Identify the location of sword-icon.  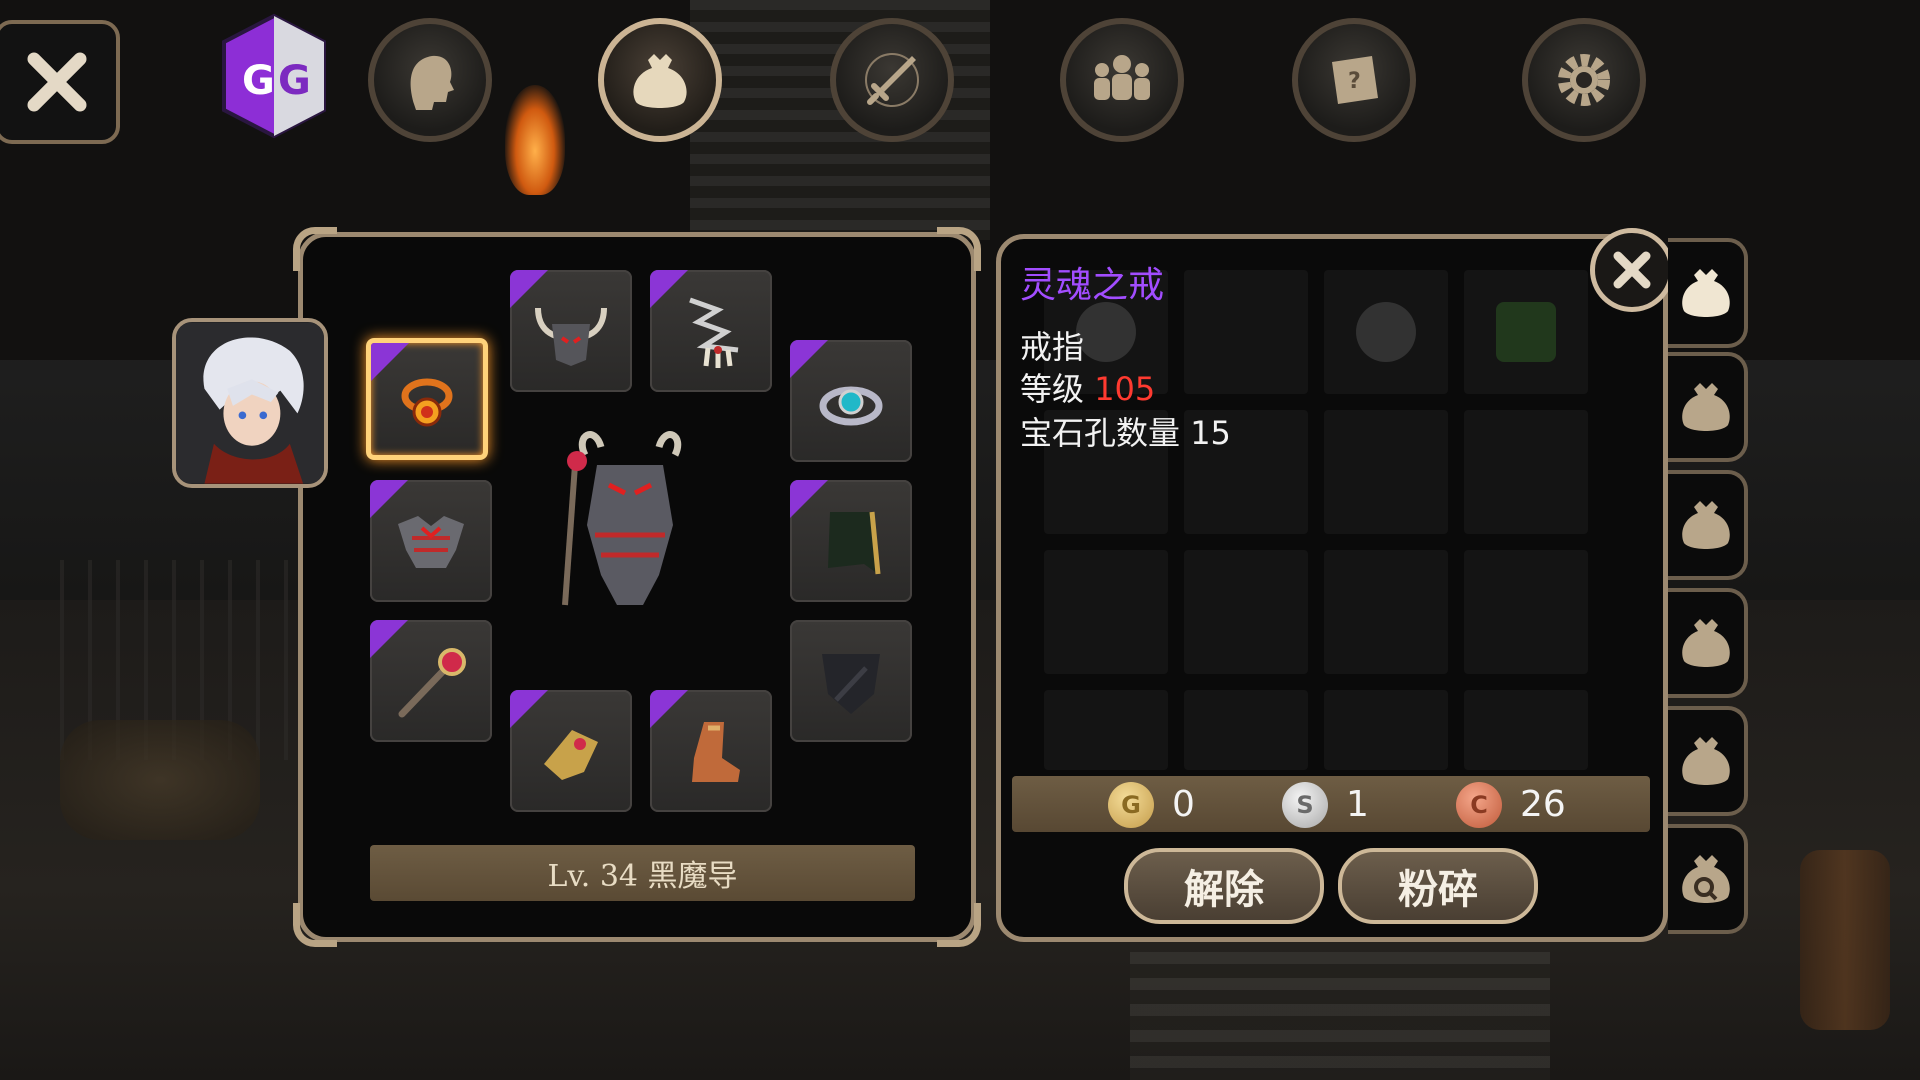
(892, 80).